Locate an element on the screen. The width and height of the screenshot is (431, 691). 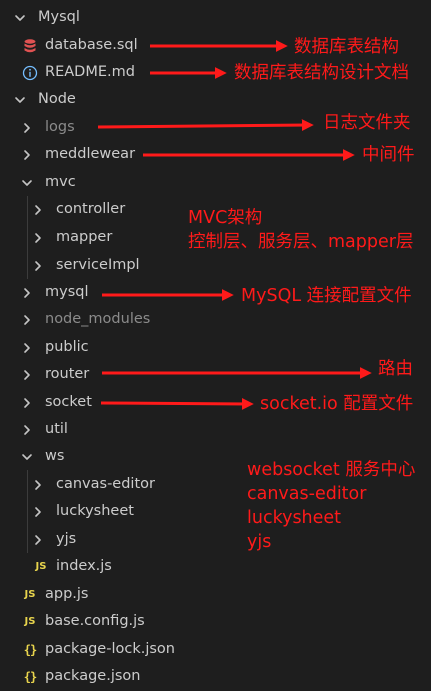
folder-yjs: yjs is located at coordinates (215, 539).